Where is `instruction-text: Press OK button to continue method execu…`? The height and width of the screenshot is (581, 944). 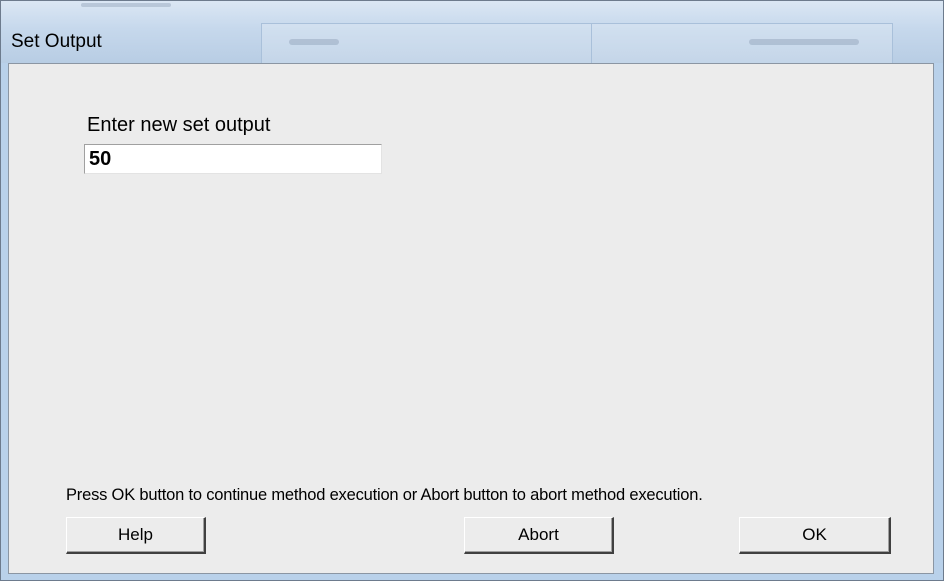
instruction-text: Press OK button to continue method execu… is located at coordinates (384, 495).